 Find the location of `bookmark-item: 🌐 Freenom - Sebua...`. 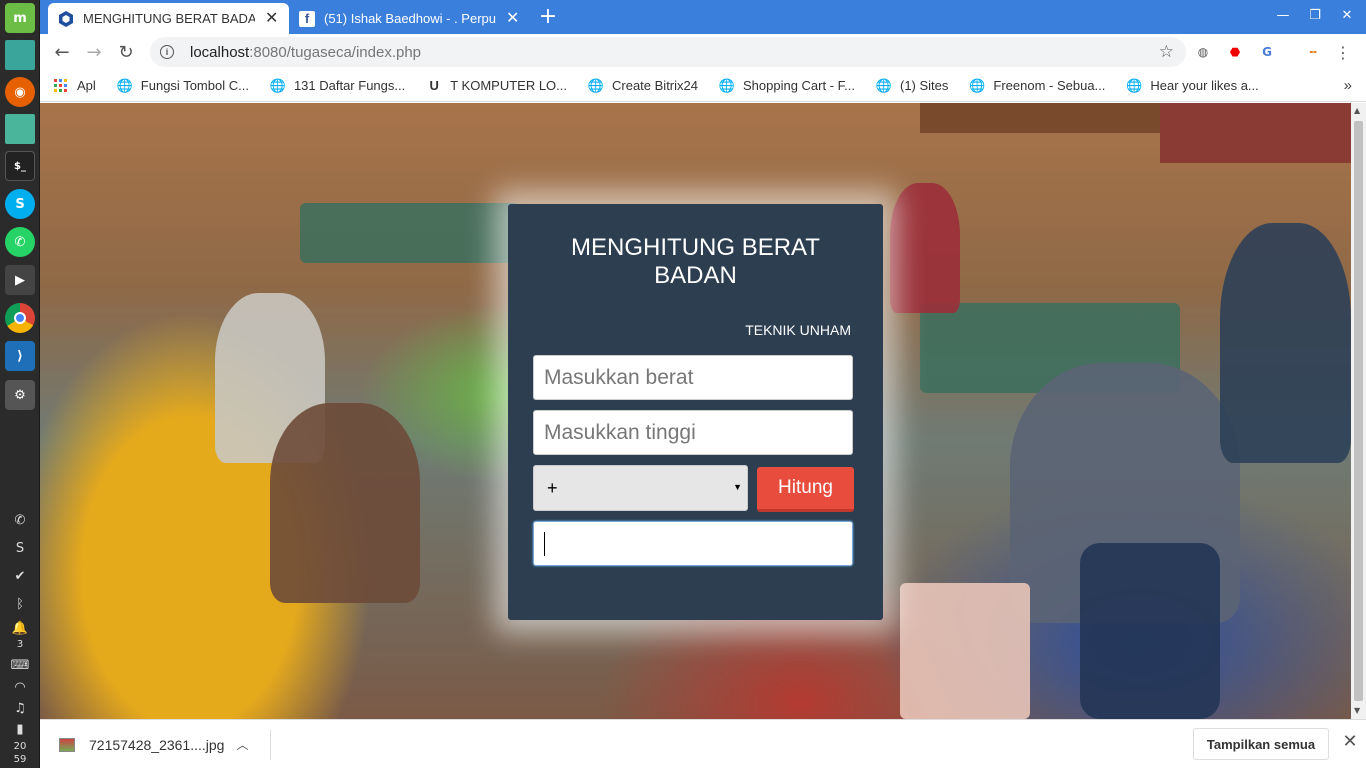

bookmark-item: 🌐 Freenom - Sebua... is located at coordinates (1037, 86).